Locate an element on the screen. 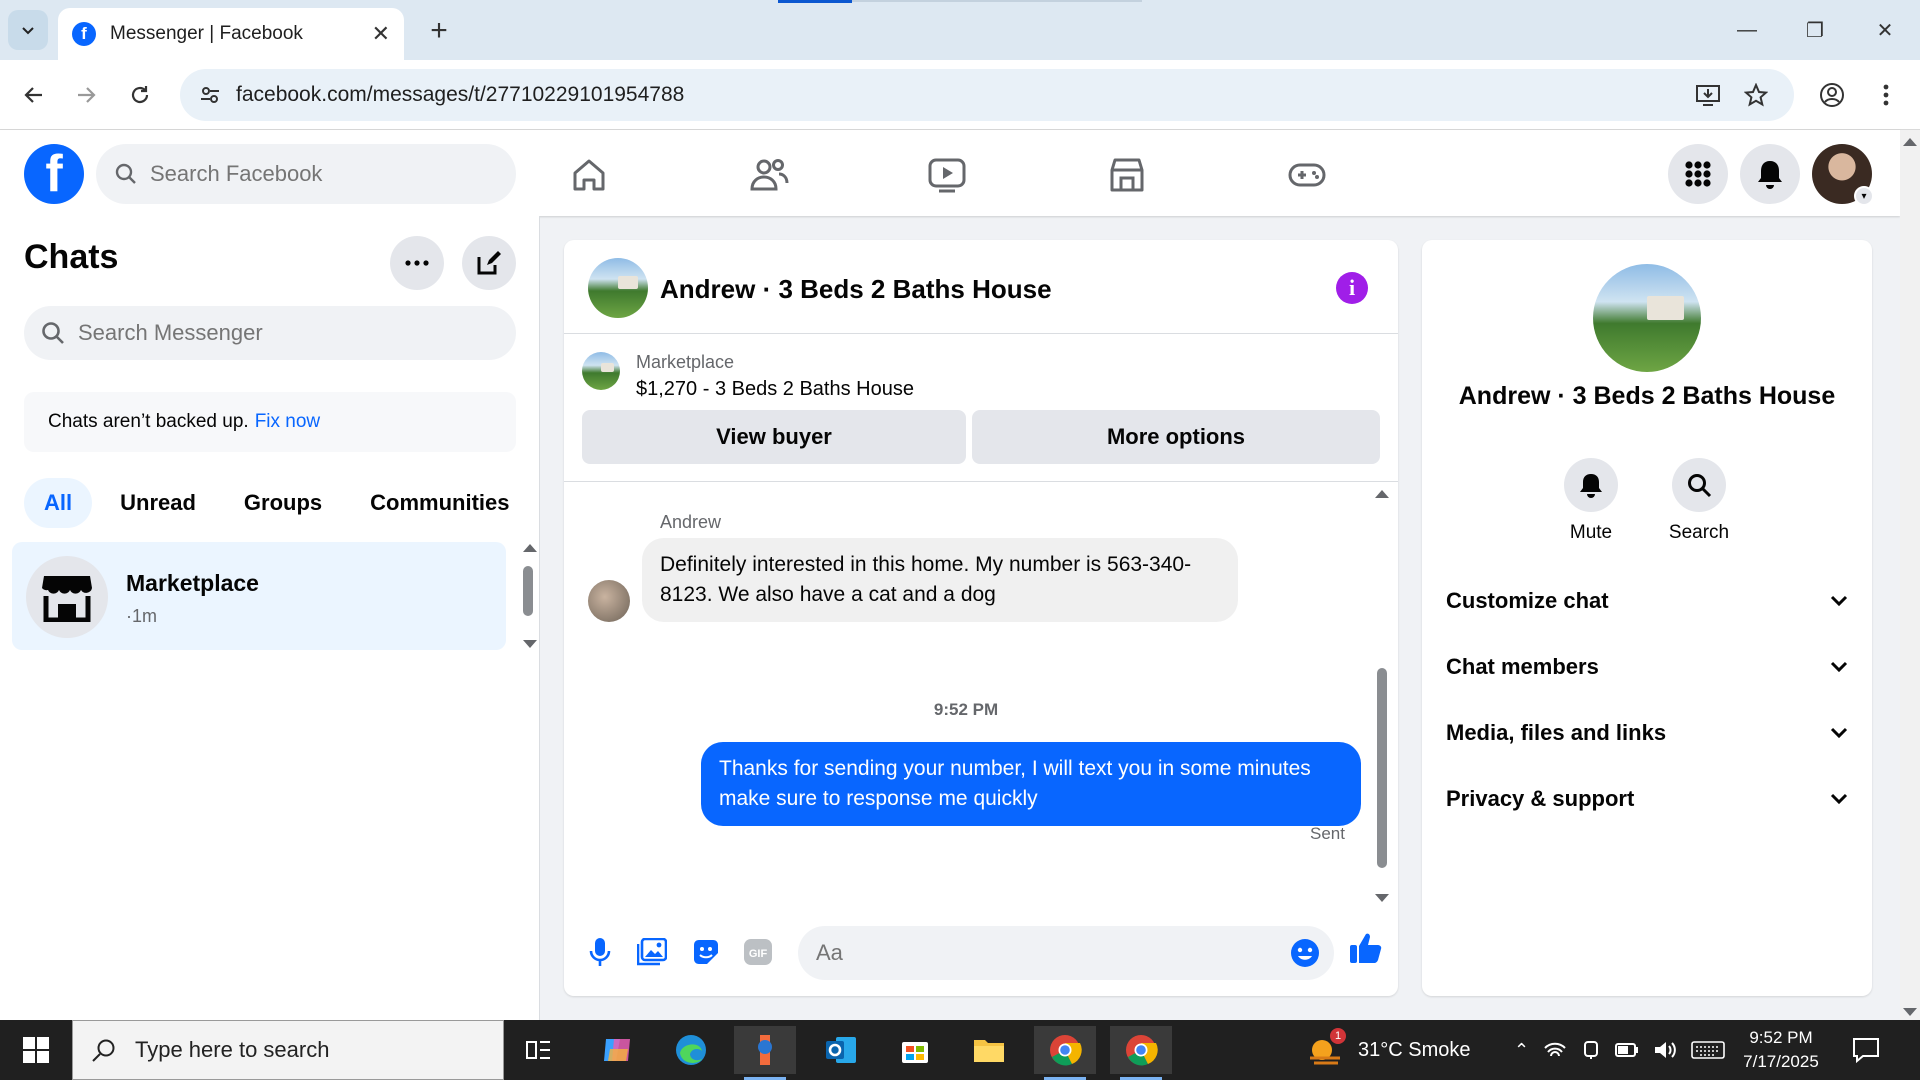  notifications-button is located at coordinates (1770, 174).